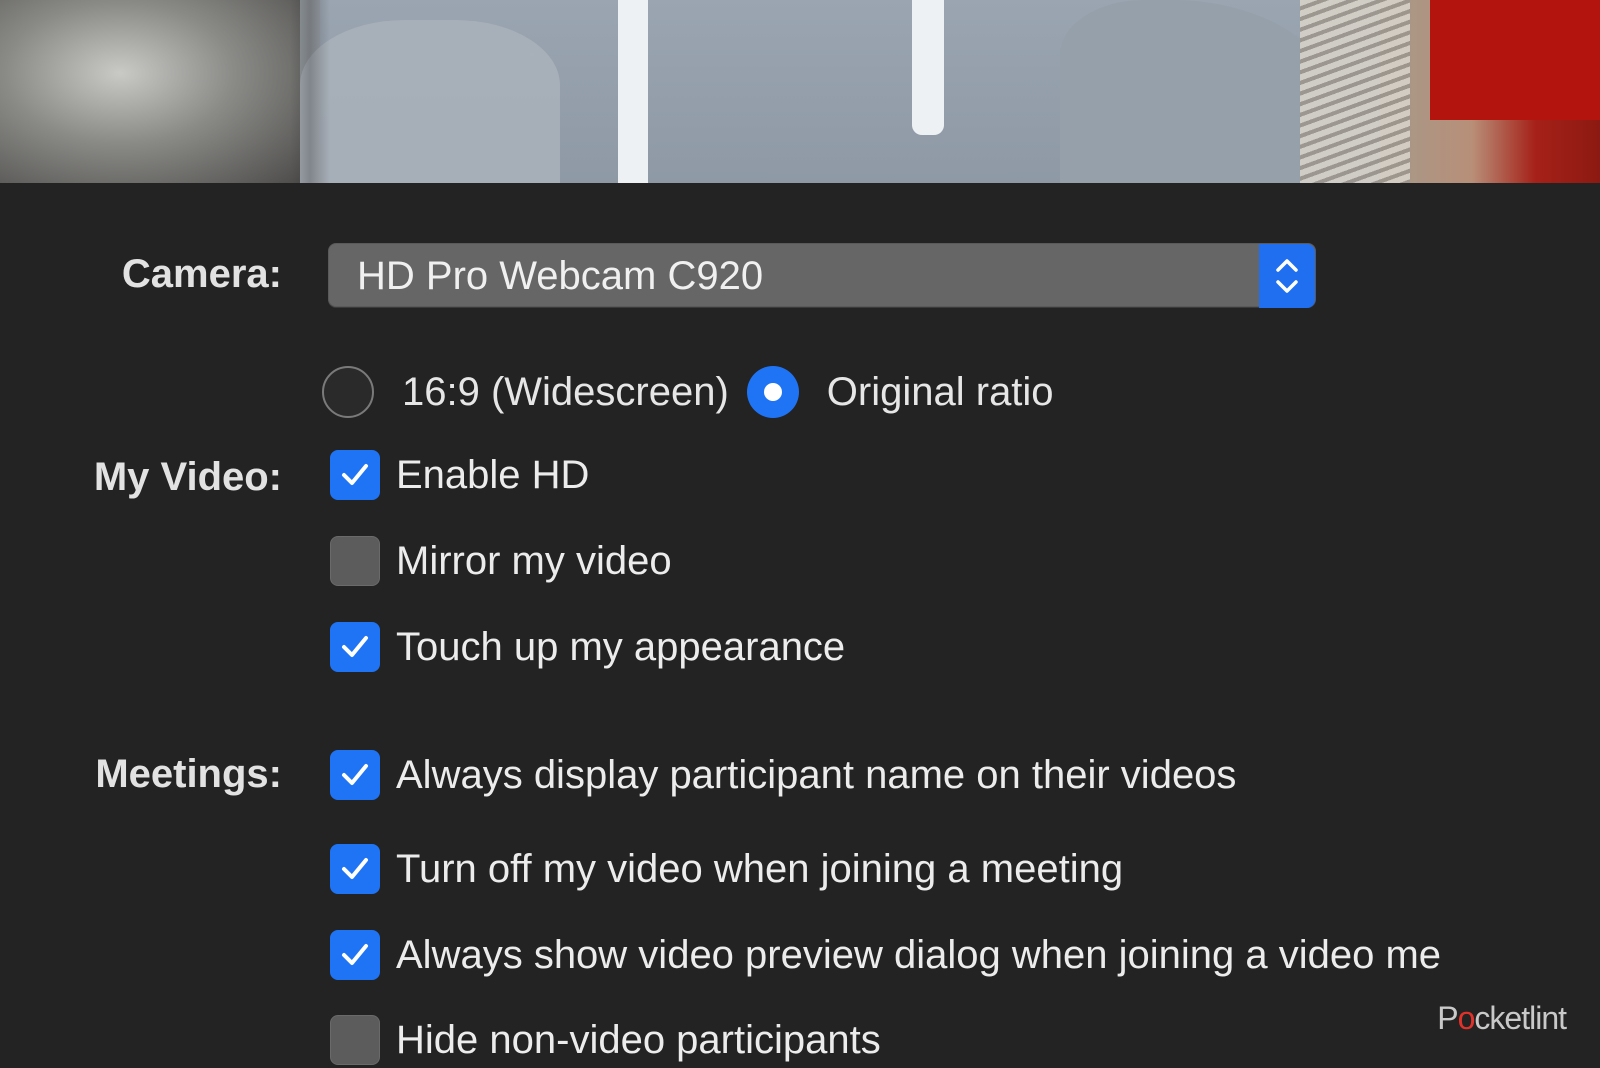 Image resolution: width=1600 pixels, height=1068 pixels. I want to click on meetings-label: Meetings:, so click(188, 774).